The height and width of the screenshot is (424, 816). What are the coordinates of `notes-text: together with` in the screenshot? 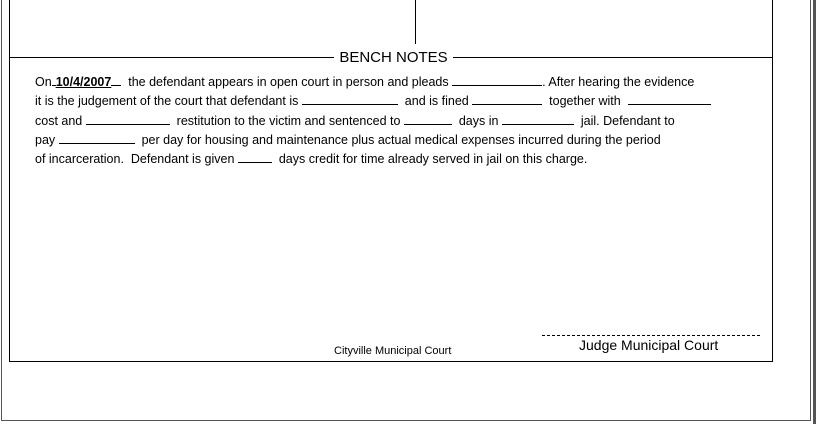 It's located at (585, 101).